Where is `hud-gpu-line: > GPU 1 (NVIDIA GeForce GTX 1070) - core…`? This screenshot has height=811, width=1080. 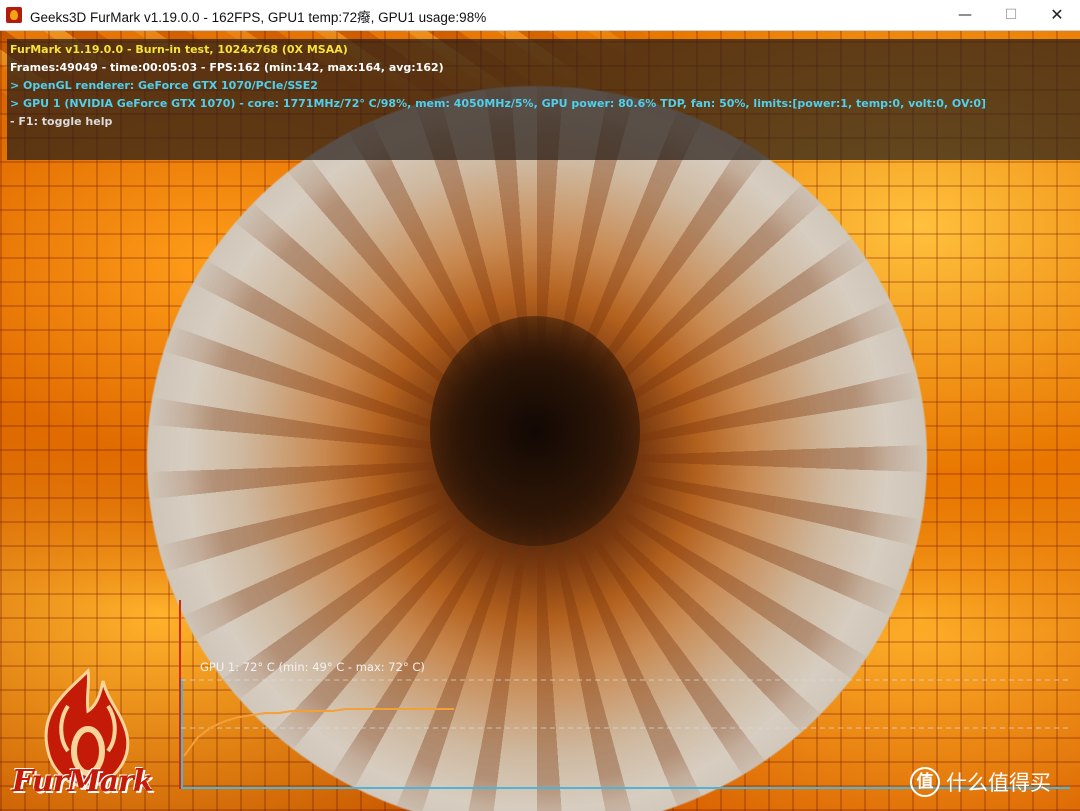
hud-gpu-line: > GPU 1 (NVIDIA GeForce GTX 1070) - core… is located at coordinates (498, 103).